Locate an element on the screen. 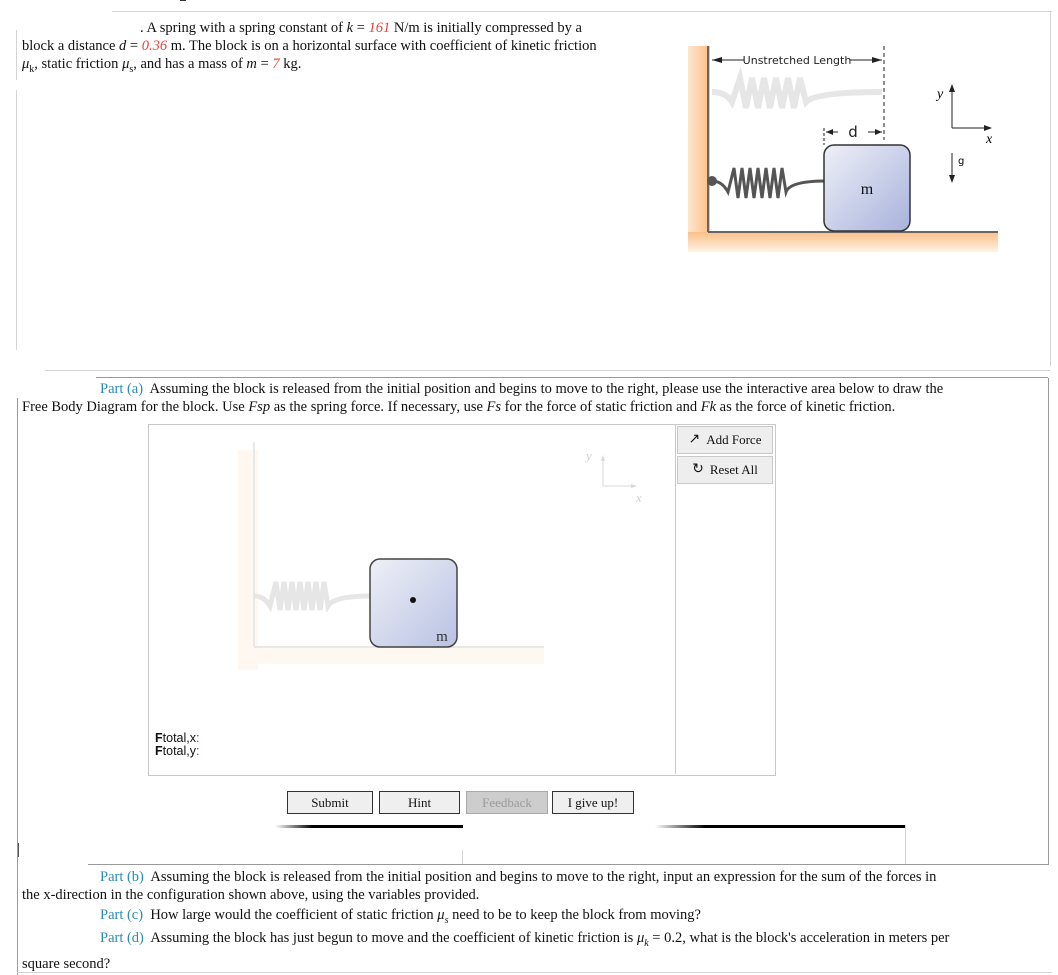  part-c-label: Part (c) is located at coordinates (122, 915).